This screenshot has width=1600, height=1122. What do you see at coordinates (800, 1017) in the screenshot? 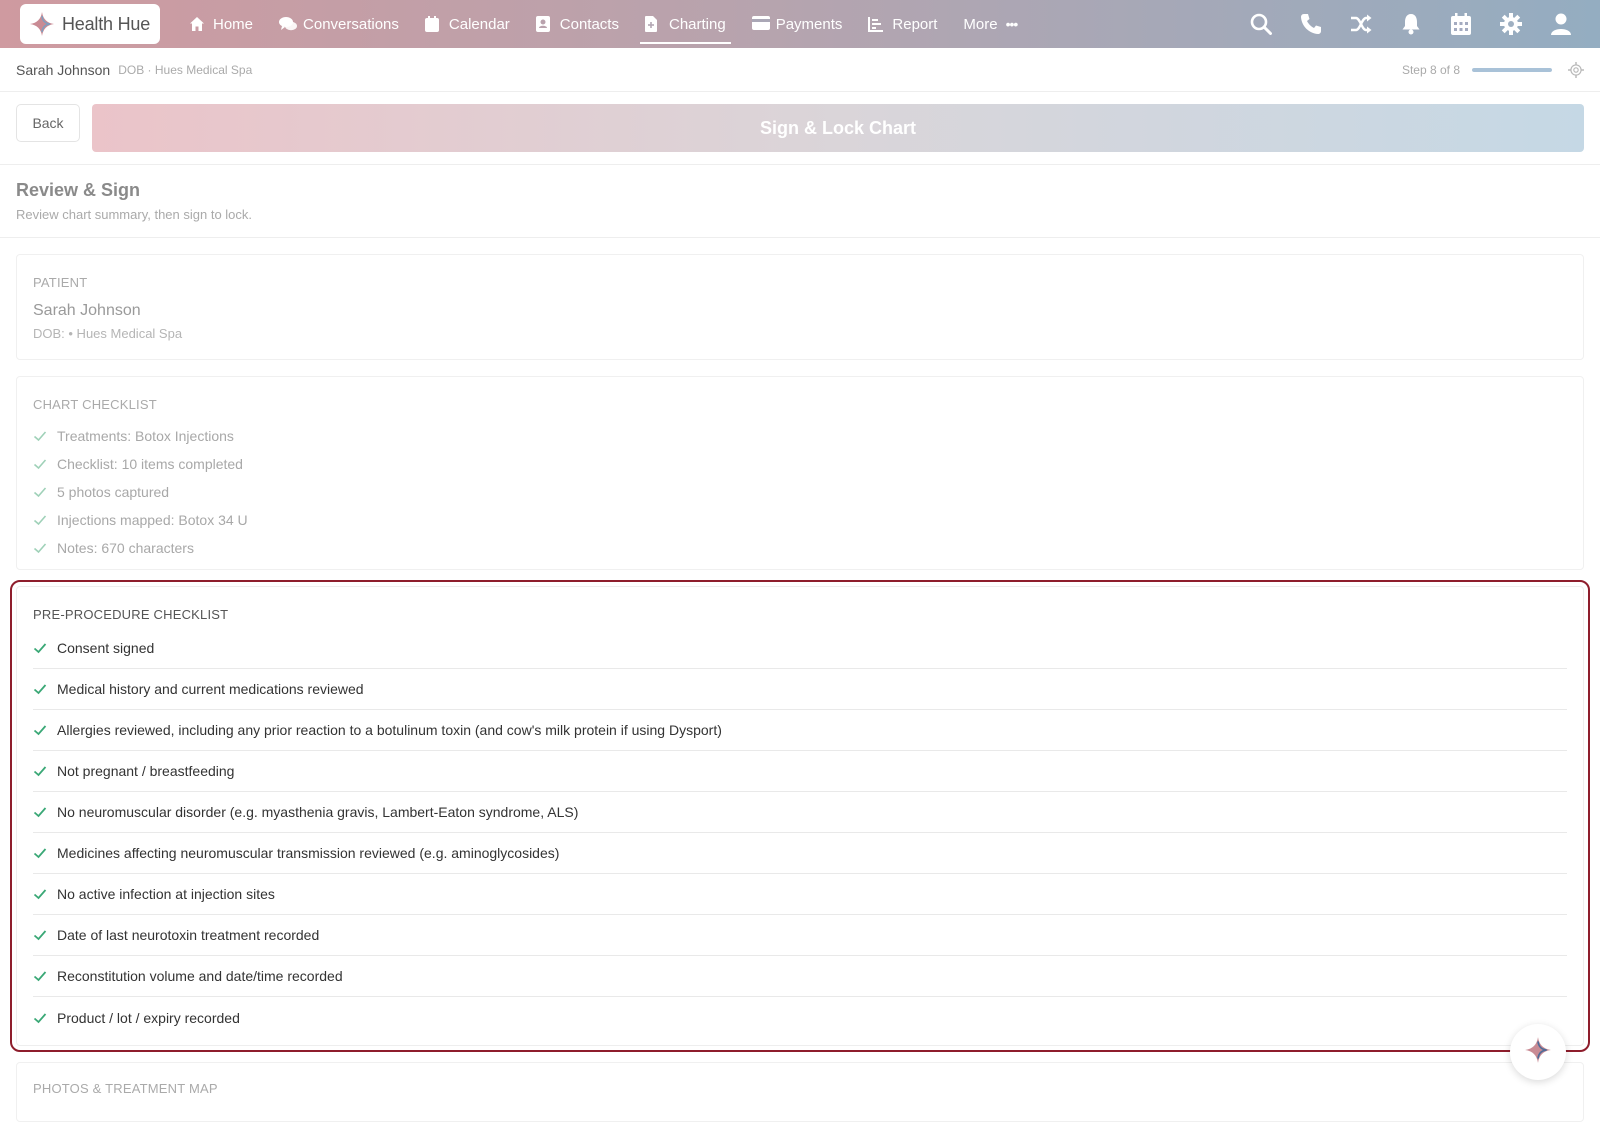
I see `list-item: Product / lot / expiry recorded` at bounding box center [800, 1017].